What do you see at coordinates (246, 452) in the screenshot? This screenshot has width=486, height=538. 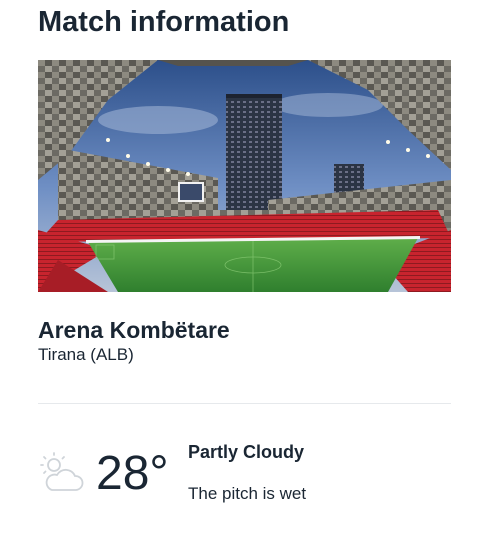 I see `weather-condition: Partly Cloudy` at bounding box center [246, 452].